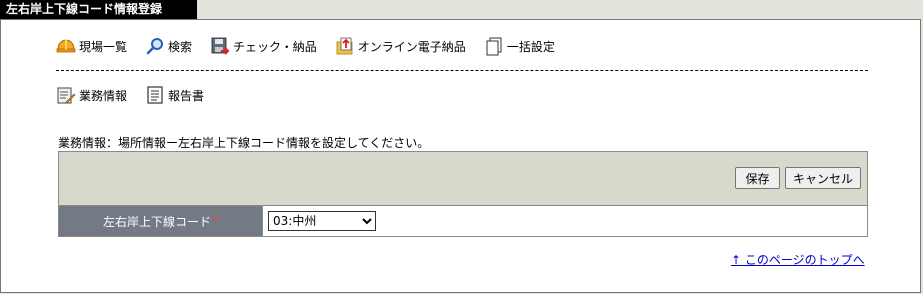  Describe the element at coordinates (823, 178) in the screenshot. I see `cancel-button: キャンセル` at that location.